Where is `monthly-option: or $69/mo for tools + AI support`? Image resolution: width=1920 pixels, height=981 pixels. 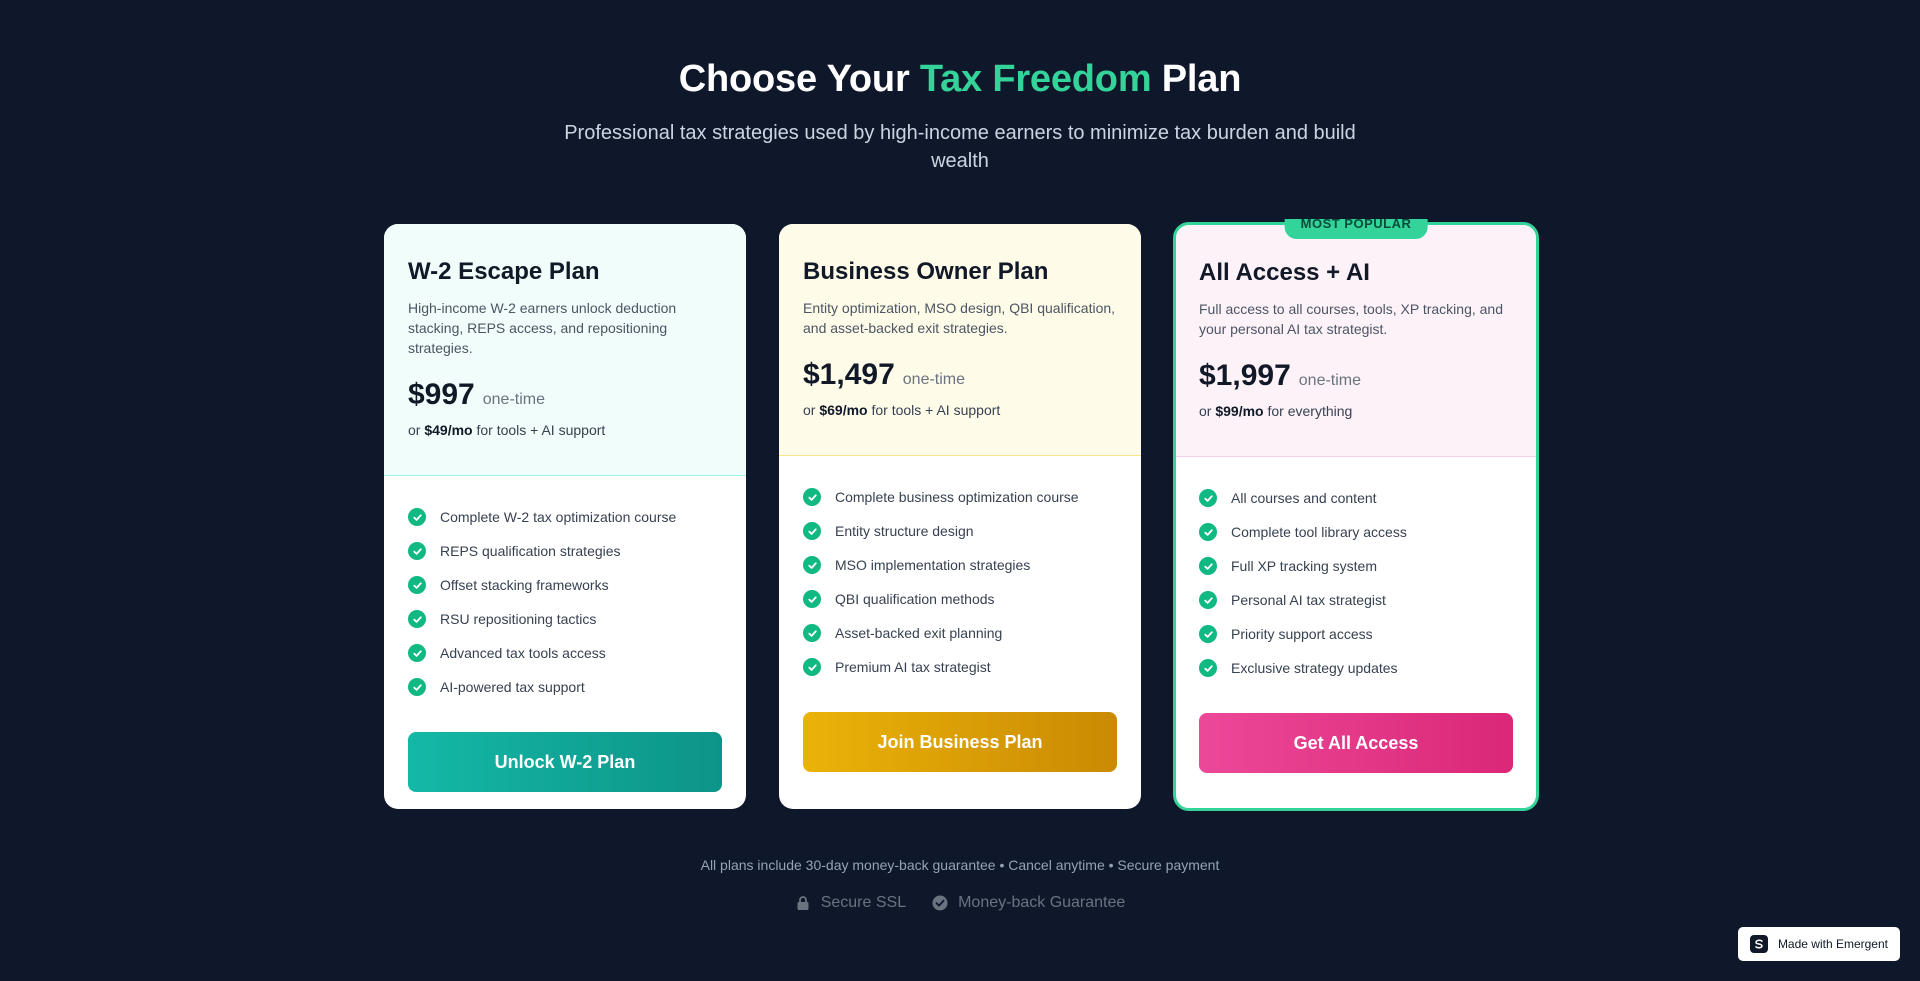 monthly-option: or $69/mo for tools + AI support is located at coordinates (960, 410).